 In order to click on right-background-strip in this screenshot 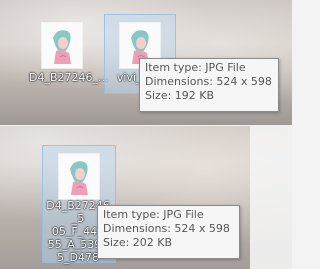, I will do `click(271, 197)`.